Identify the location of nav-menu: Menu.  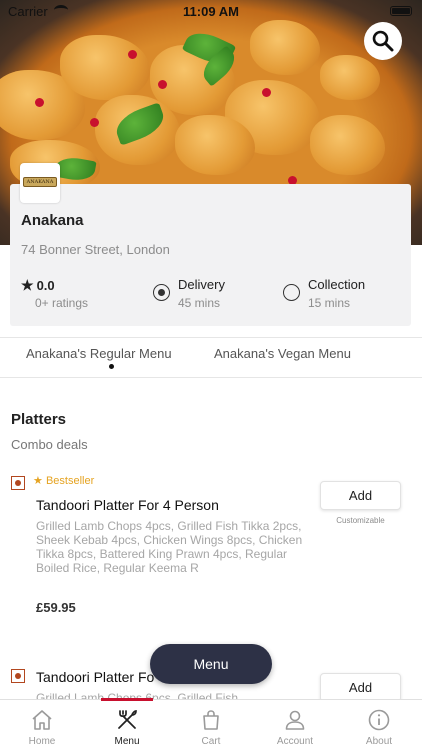
(127, 725).